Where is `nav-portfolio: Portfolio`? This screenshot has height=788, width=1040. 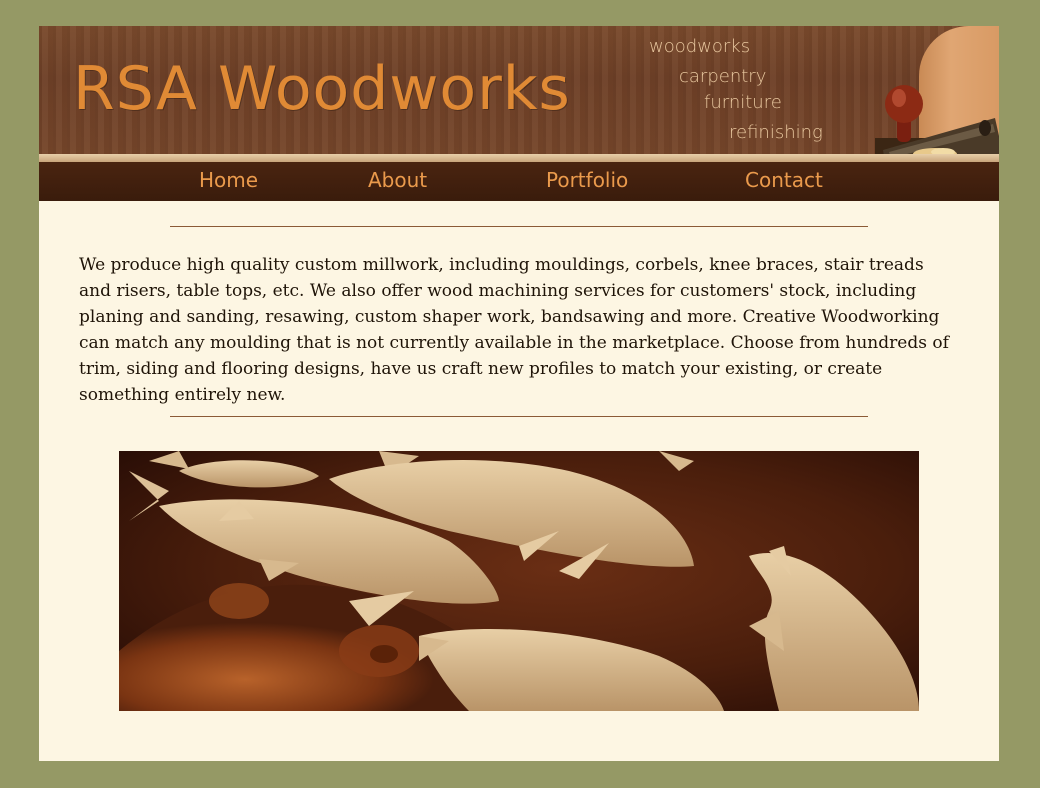 nav-portfolio: Portfolio is located at coordinates (587, 180).